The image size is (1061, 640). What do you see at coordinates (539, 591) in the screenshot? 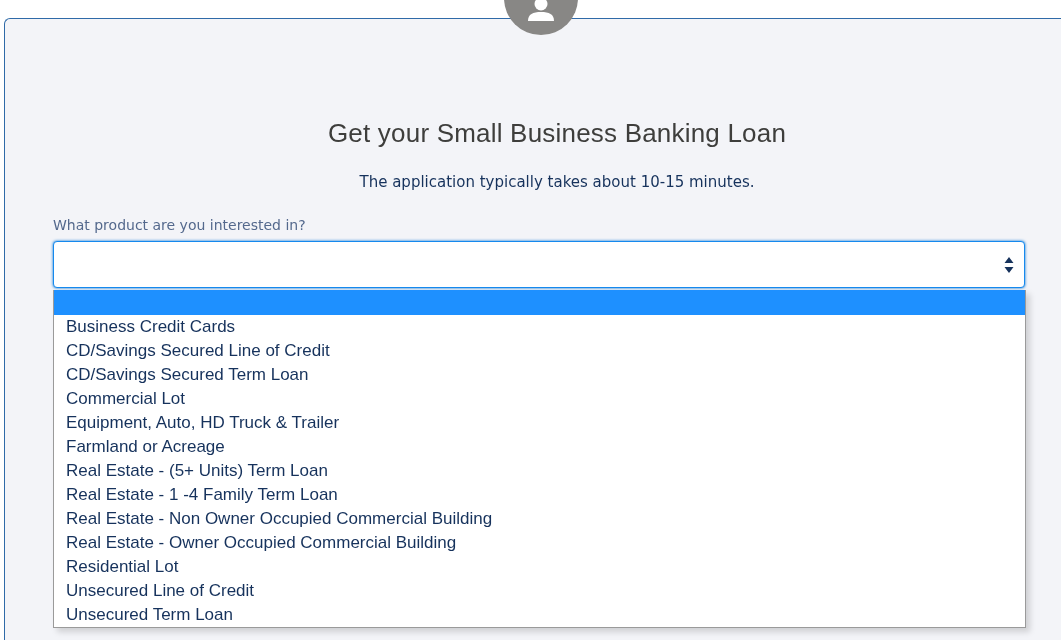
I see `dropdown-option: Unsecured Line of Credit` at bounding box center [539, 591].